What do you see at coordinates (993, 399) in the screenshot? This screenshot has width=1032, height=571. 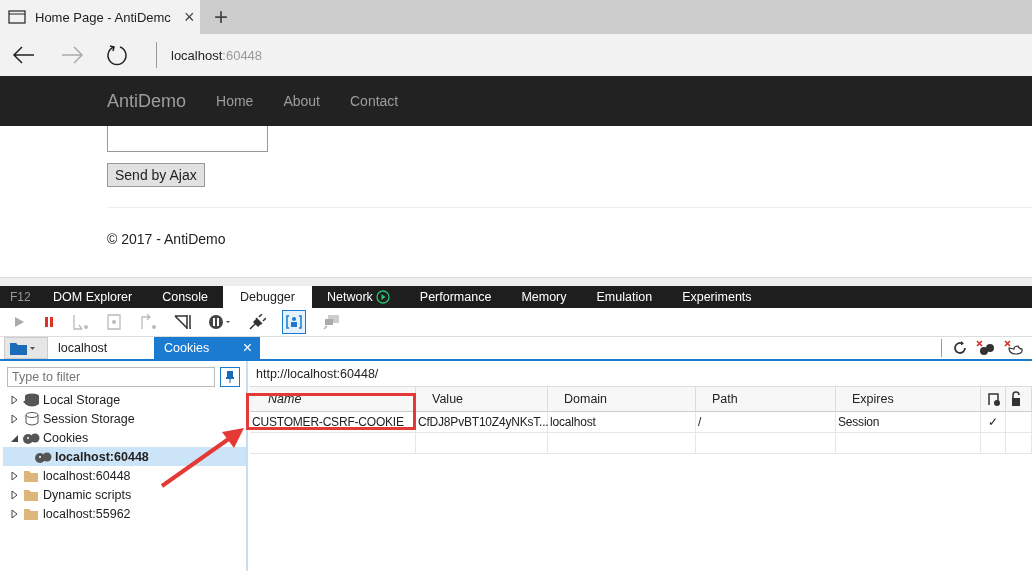 I see `http-only-icon` at bounding box center [993, 399].